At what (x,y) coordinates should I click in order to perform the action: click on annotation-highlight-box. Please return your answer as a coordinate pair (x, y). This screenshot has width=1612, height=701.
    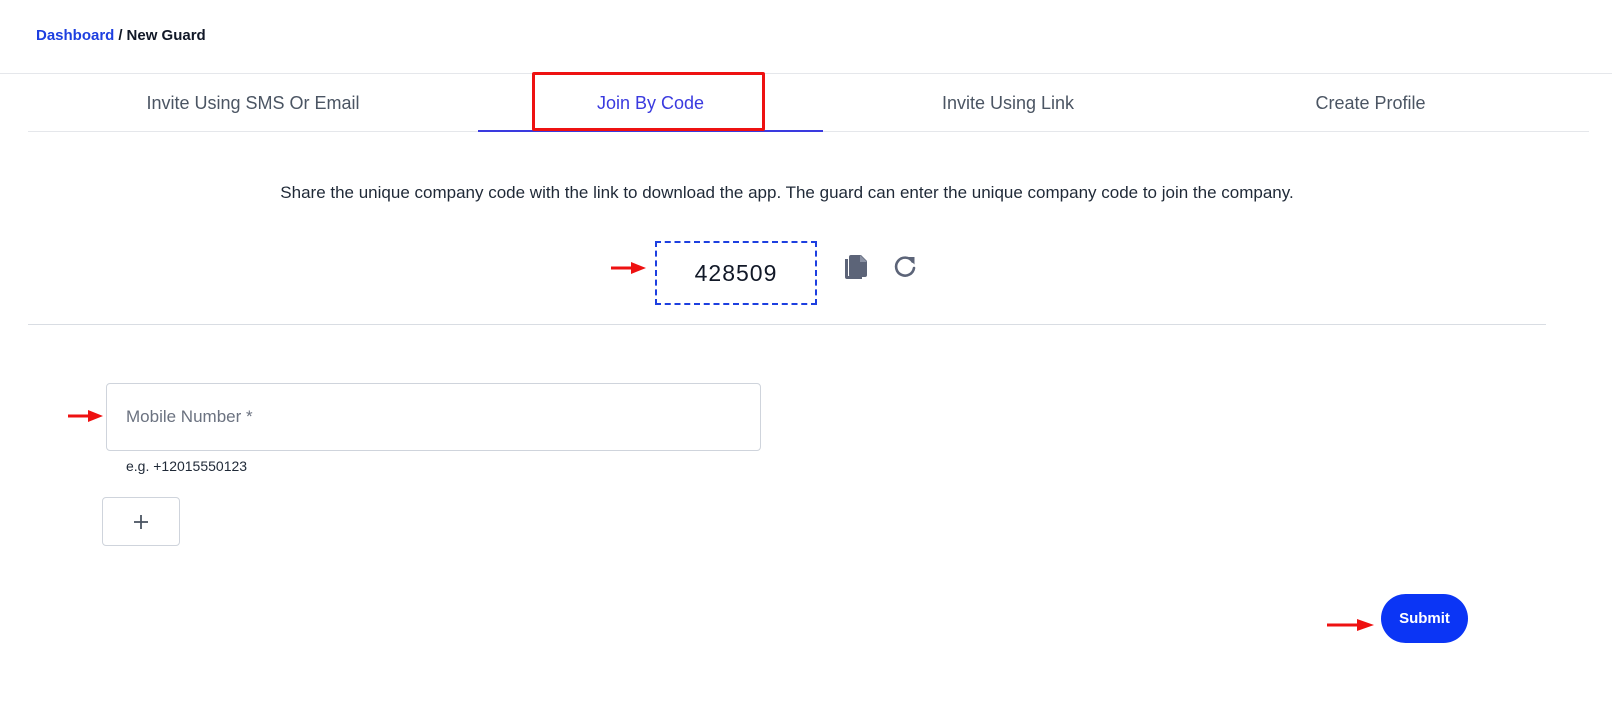
    Looking at the image, I should click on (648, 101).